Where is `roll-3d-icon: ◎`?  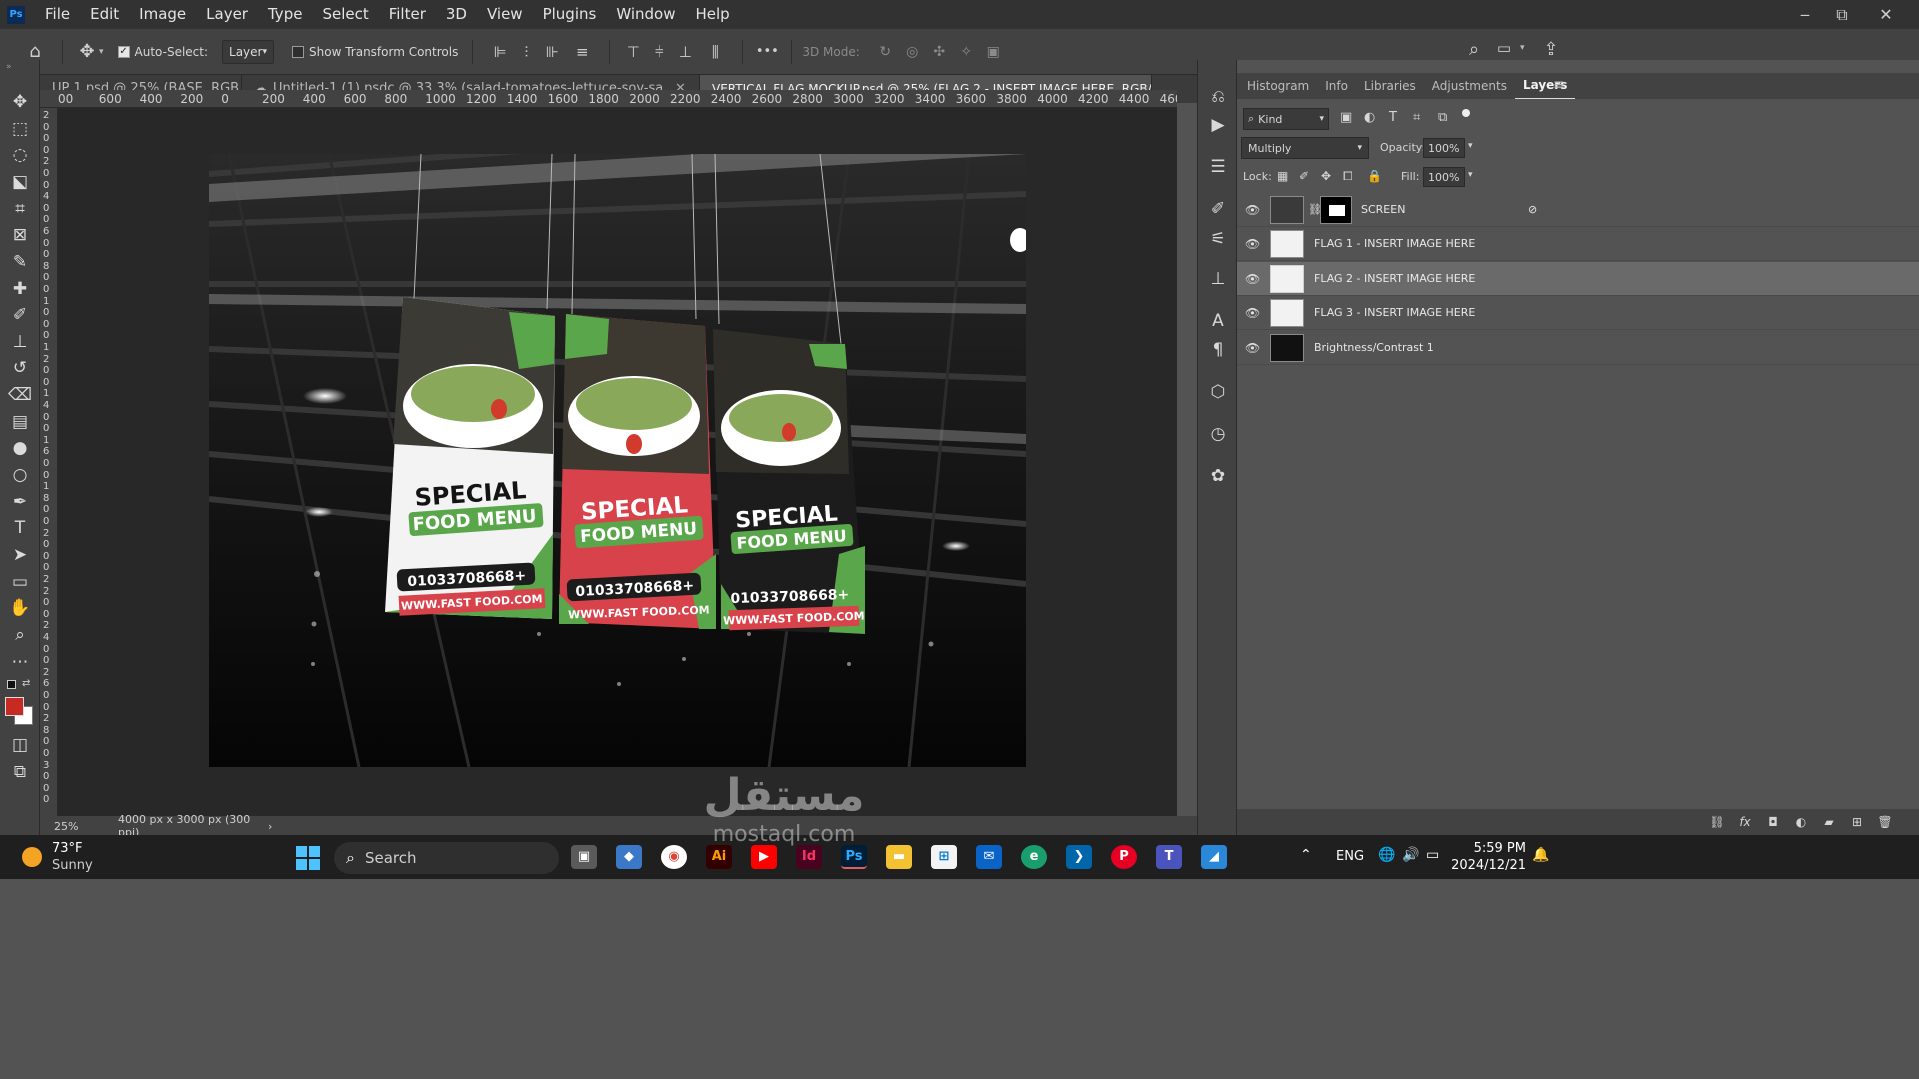
roll-3d-icon: ◎ is located at coordinates (912, 52).